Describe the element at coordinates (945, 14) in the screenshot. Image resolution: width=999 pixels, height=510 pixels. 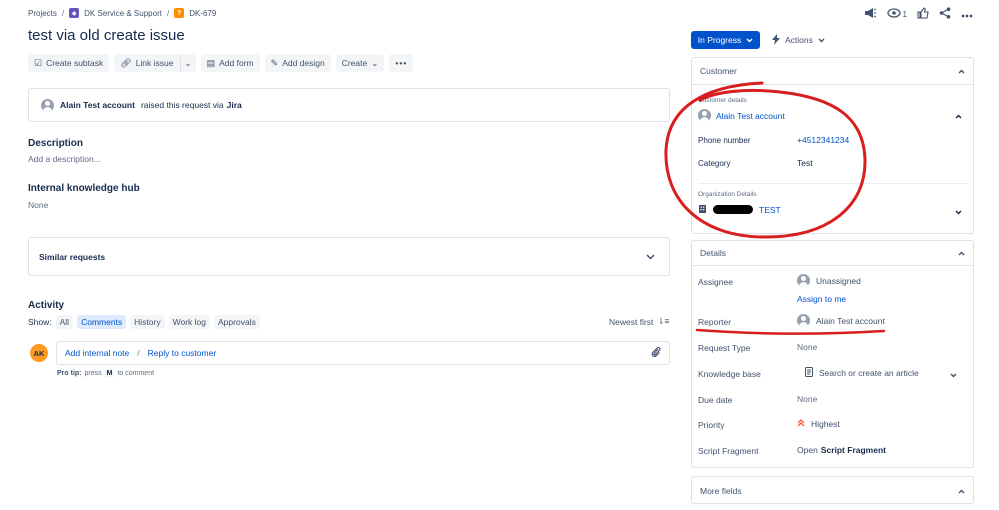
I see `share-icon` at that location.